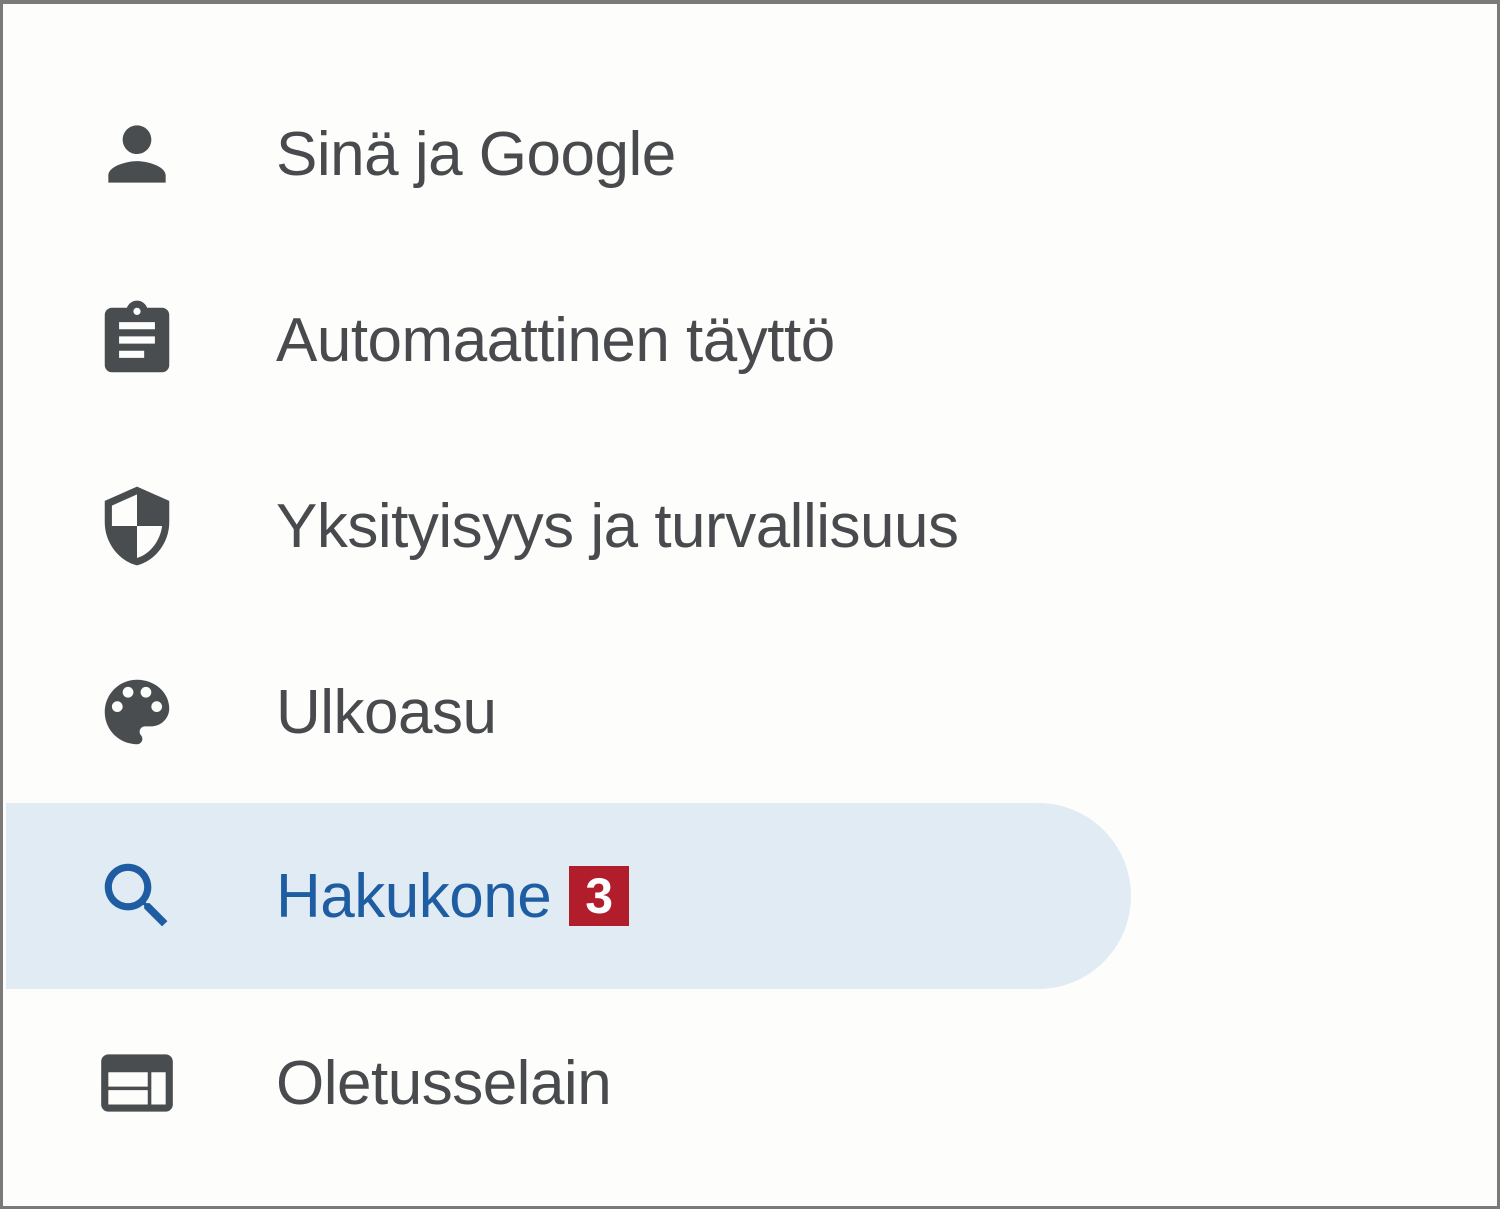 Image resolution: width=1500 pixels, height=1209 pixels. What do you see at coordinates (386, 712) in the screenshot?
I see `sidebar-item-label: Ulkoasu` at bounding box center [386, 712].